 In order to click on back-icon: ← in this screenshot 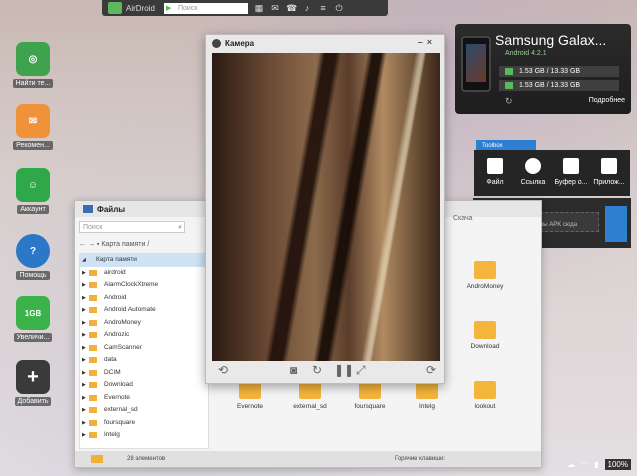, I will do `click(82, 244)`.